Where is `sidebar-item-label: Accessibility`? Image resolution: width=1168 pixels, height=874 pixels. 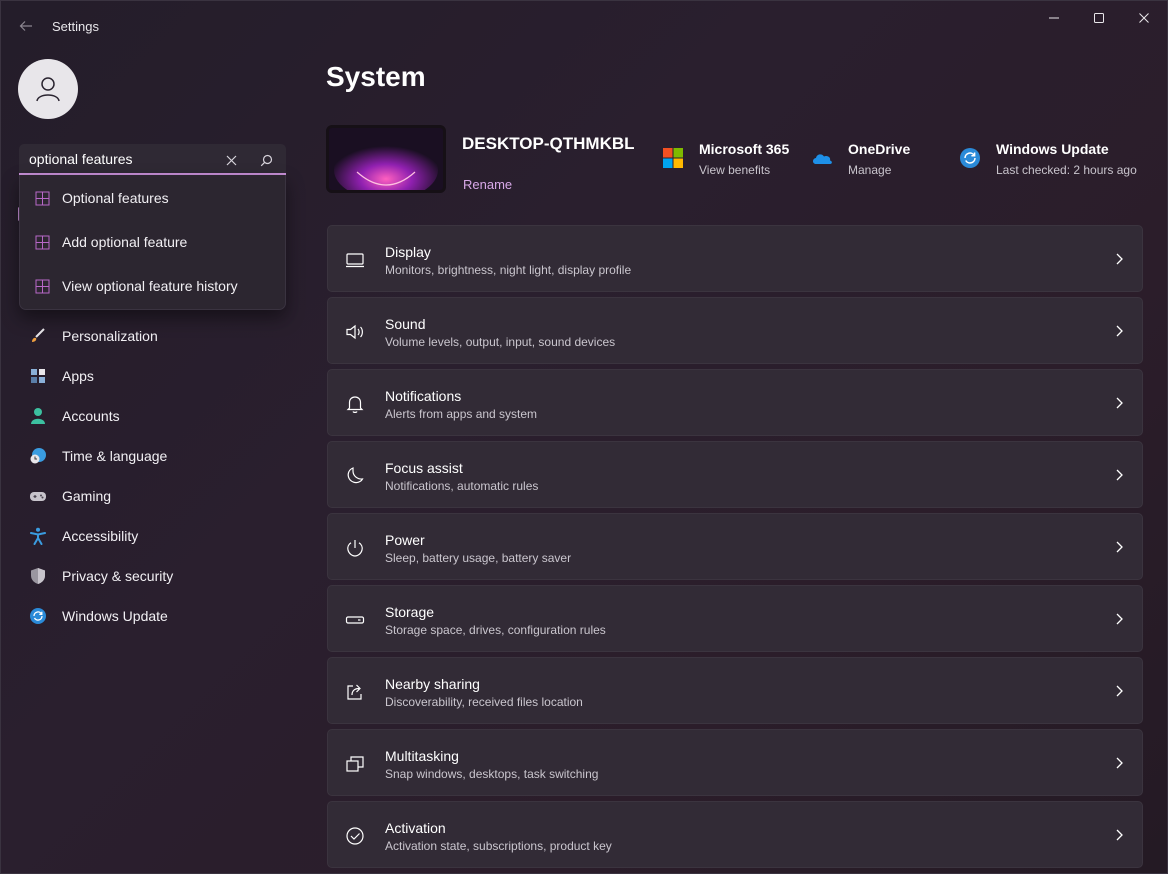 sidebar-item-label: Accessibility is located at coordinates (100, 536).